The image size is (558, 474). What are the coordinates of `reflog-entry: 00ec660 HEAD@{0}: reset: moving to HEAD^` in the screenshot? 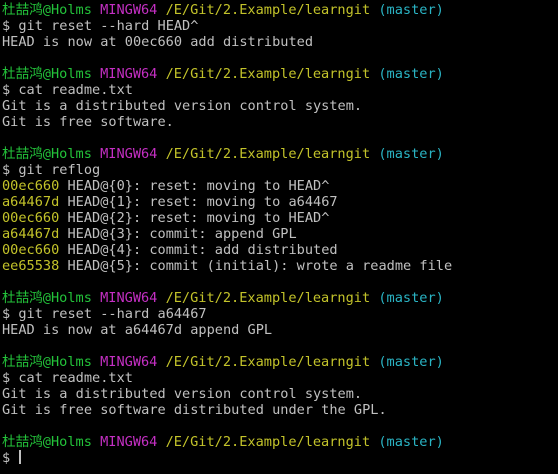 It's located at (280, 186).